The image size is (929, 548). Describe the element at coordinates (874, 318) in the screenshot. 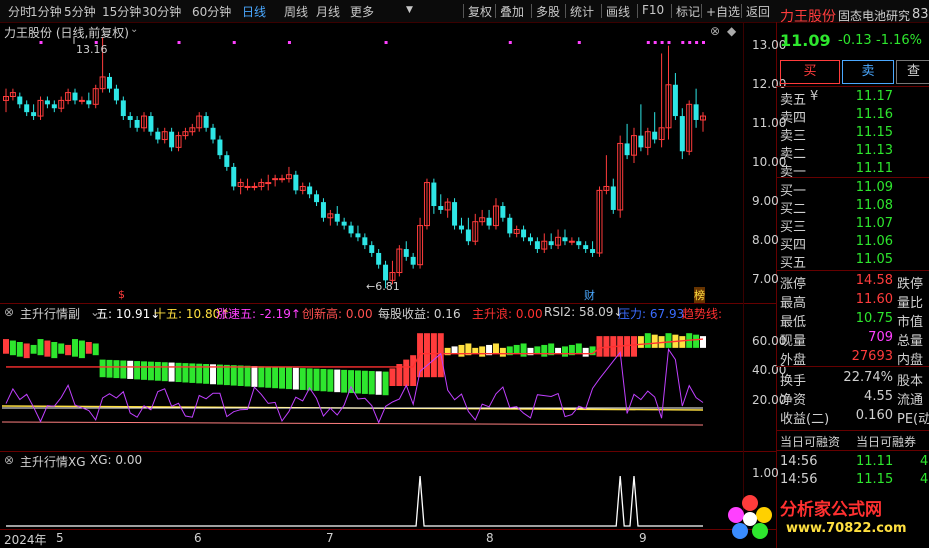

I see `stat-row-2-value: 10.75` at that location.